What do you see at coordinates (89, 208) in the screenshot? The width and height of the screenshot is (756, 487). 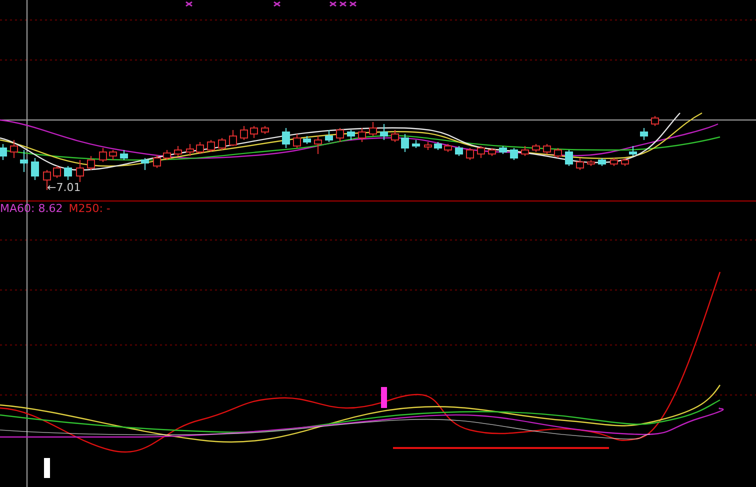 I see `legend-item: M250: -` at bounding box center [89, 208].